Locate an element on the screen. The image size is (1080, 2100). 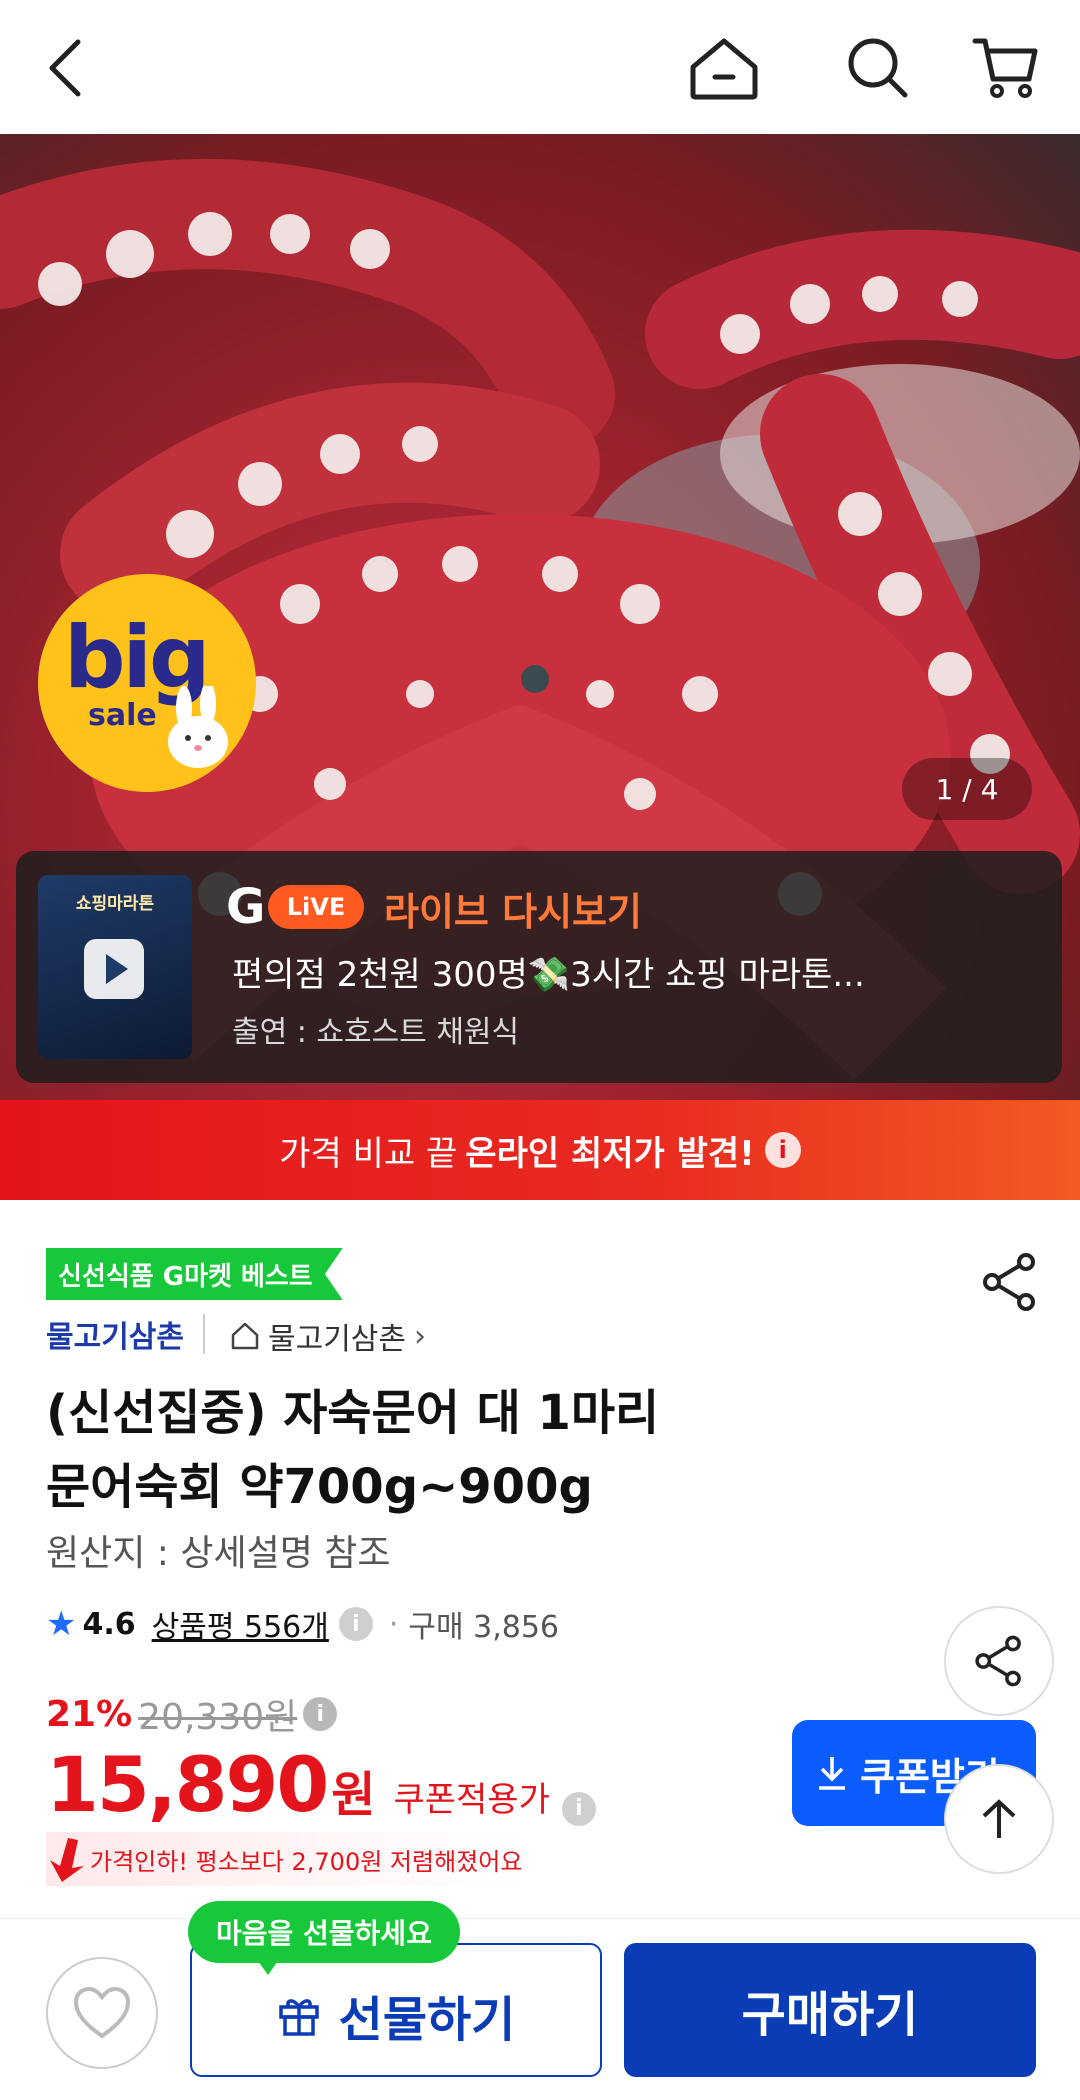
g-logo: G is located at coordinates (246, 907).